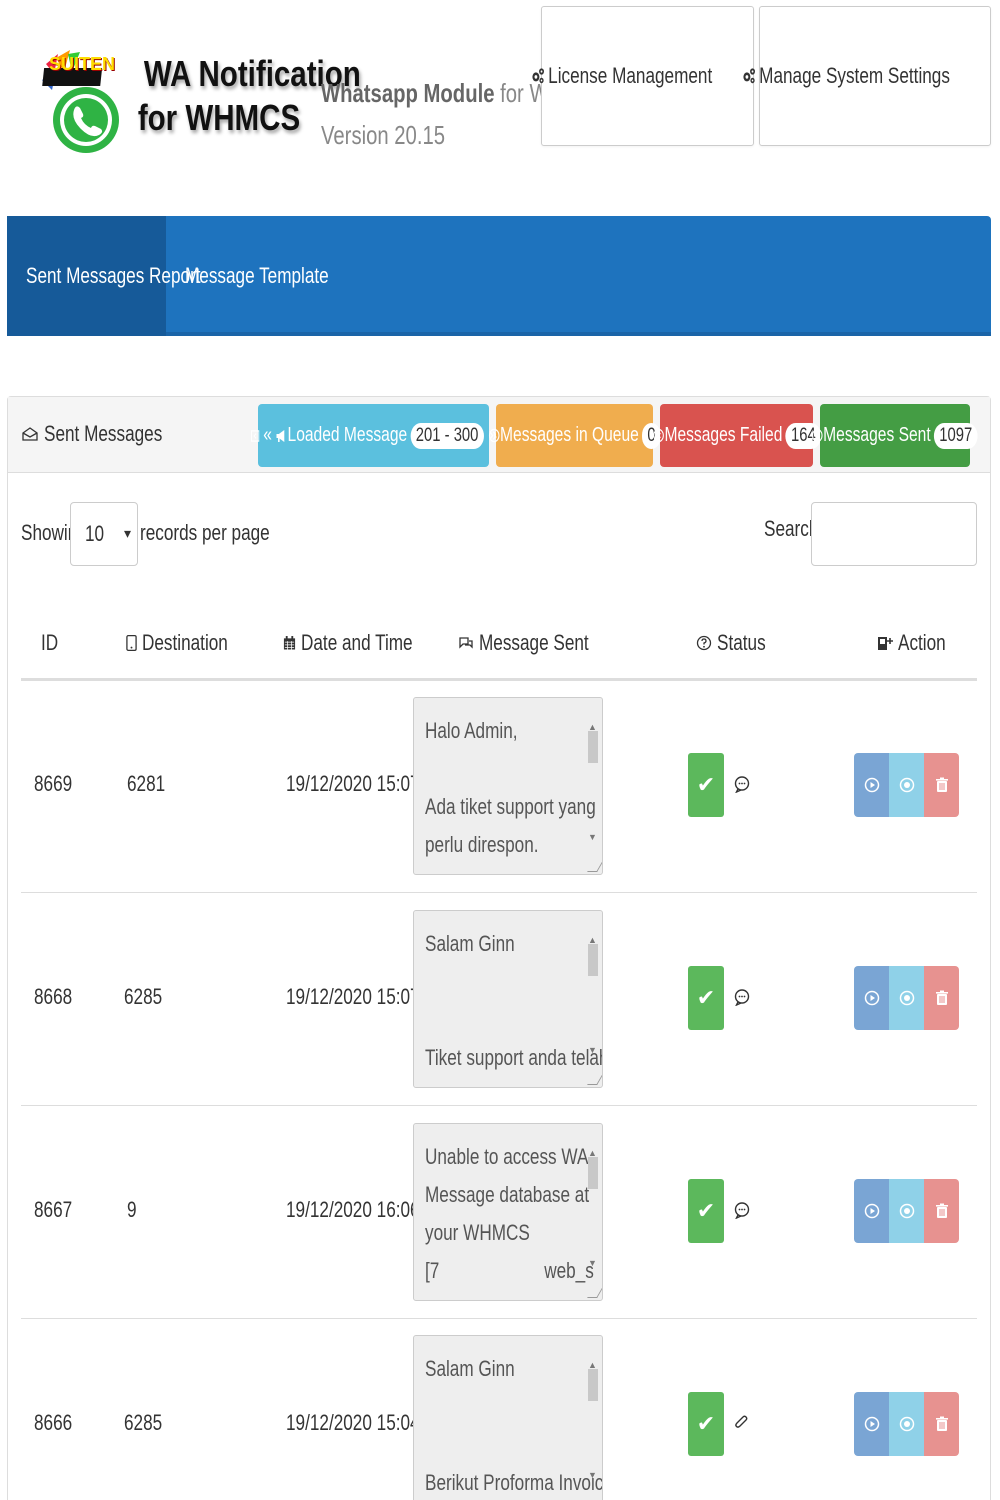 The height and width of the screenshot is (1500, 1000). What do you see at coordinates (508, 1417) in the screenshot?
I see `message-textarea: Salam Ginn Berikut Proforma Invoice ▲ ▼` at bounding box center [508, 1417].